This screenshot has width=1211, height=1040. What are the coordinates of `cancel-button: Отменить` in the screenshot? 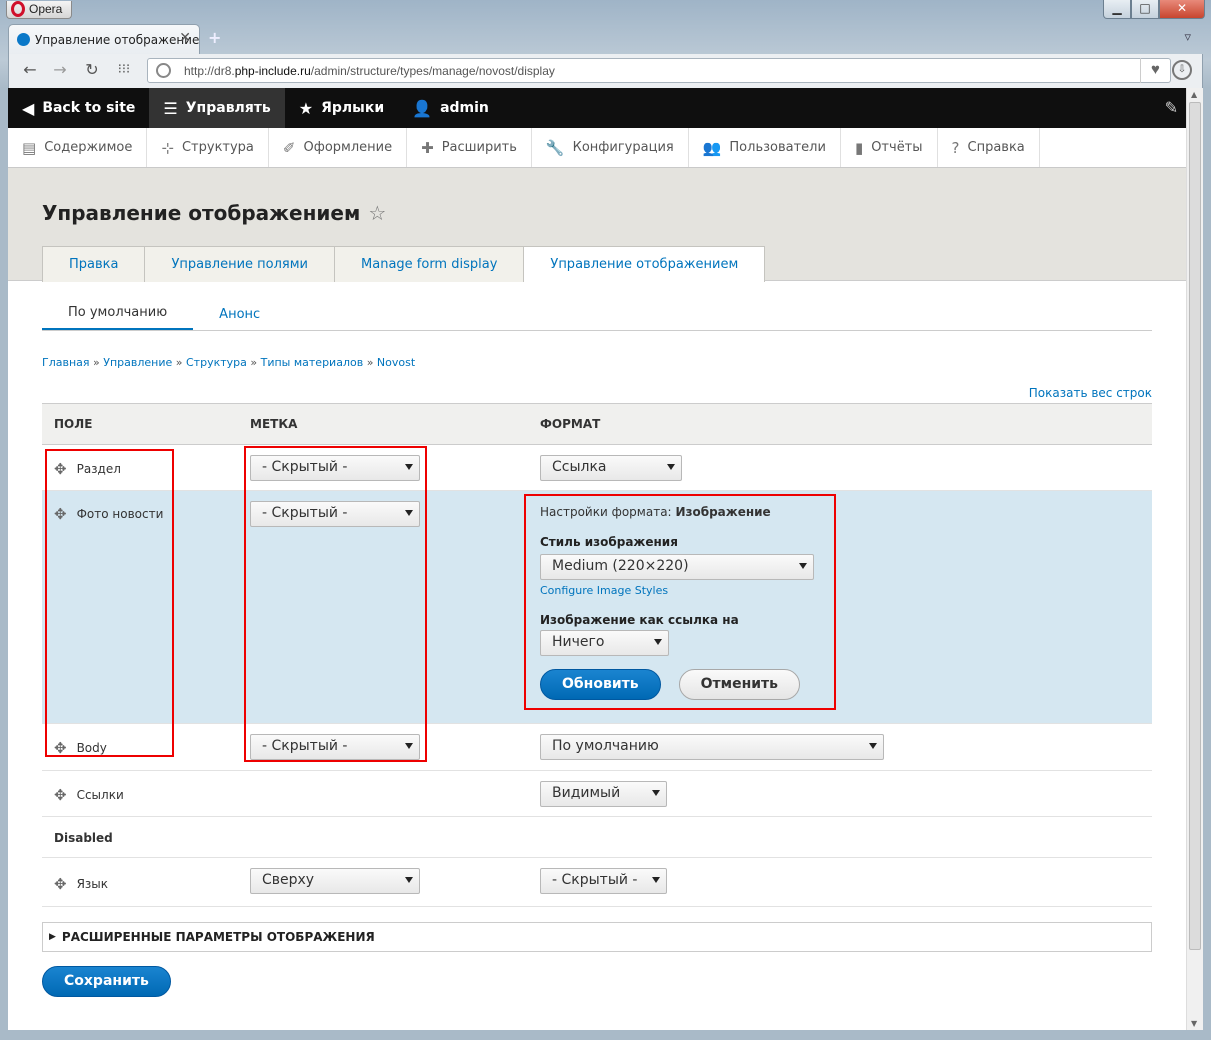 It's located at (739, 684).